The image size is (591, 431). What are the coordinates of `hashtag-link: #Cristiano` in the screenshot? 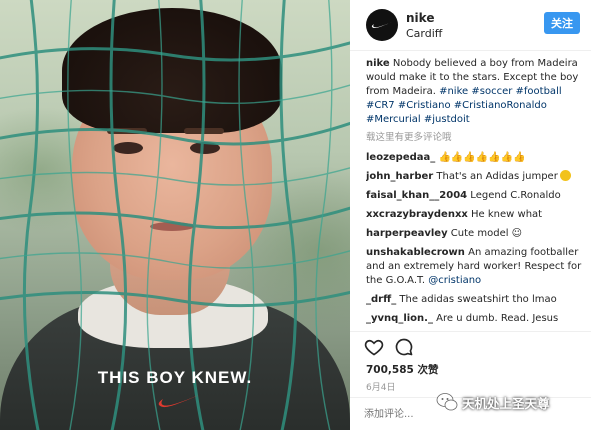 It's located at (424, 105).